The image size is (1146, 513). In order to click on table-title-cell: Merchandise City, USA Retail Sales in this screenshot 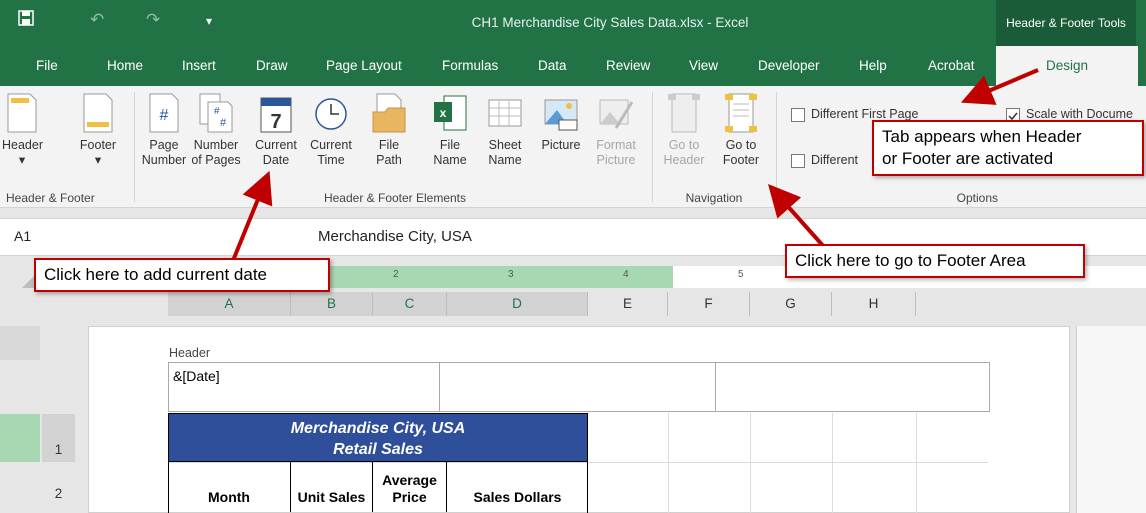, I will do `click(378, 437)`.